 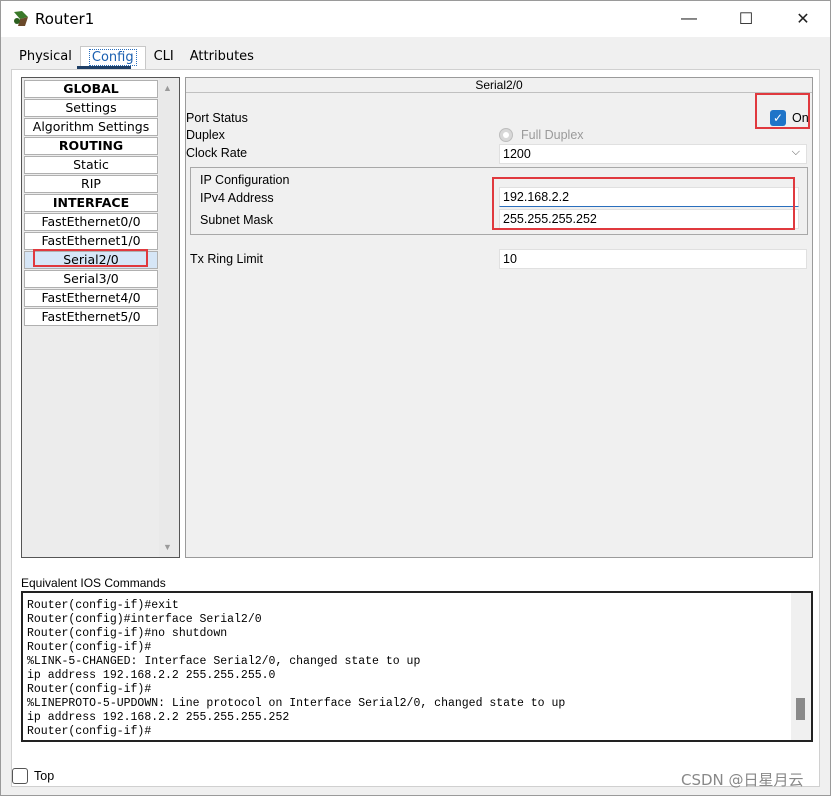 What do you see at coordinates (91, 241) in the screenshot?
I see `sidebar-item-fastethernet1-0: FastEthernet1/0` at bounding box center [91, 241].